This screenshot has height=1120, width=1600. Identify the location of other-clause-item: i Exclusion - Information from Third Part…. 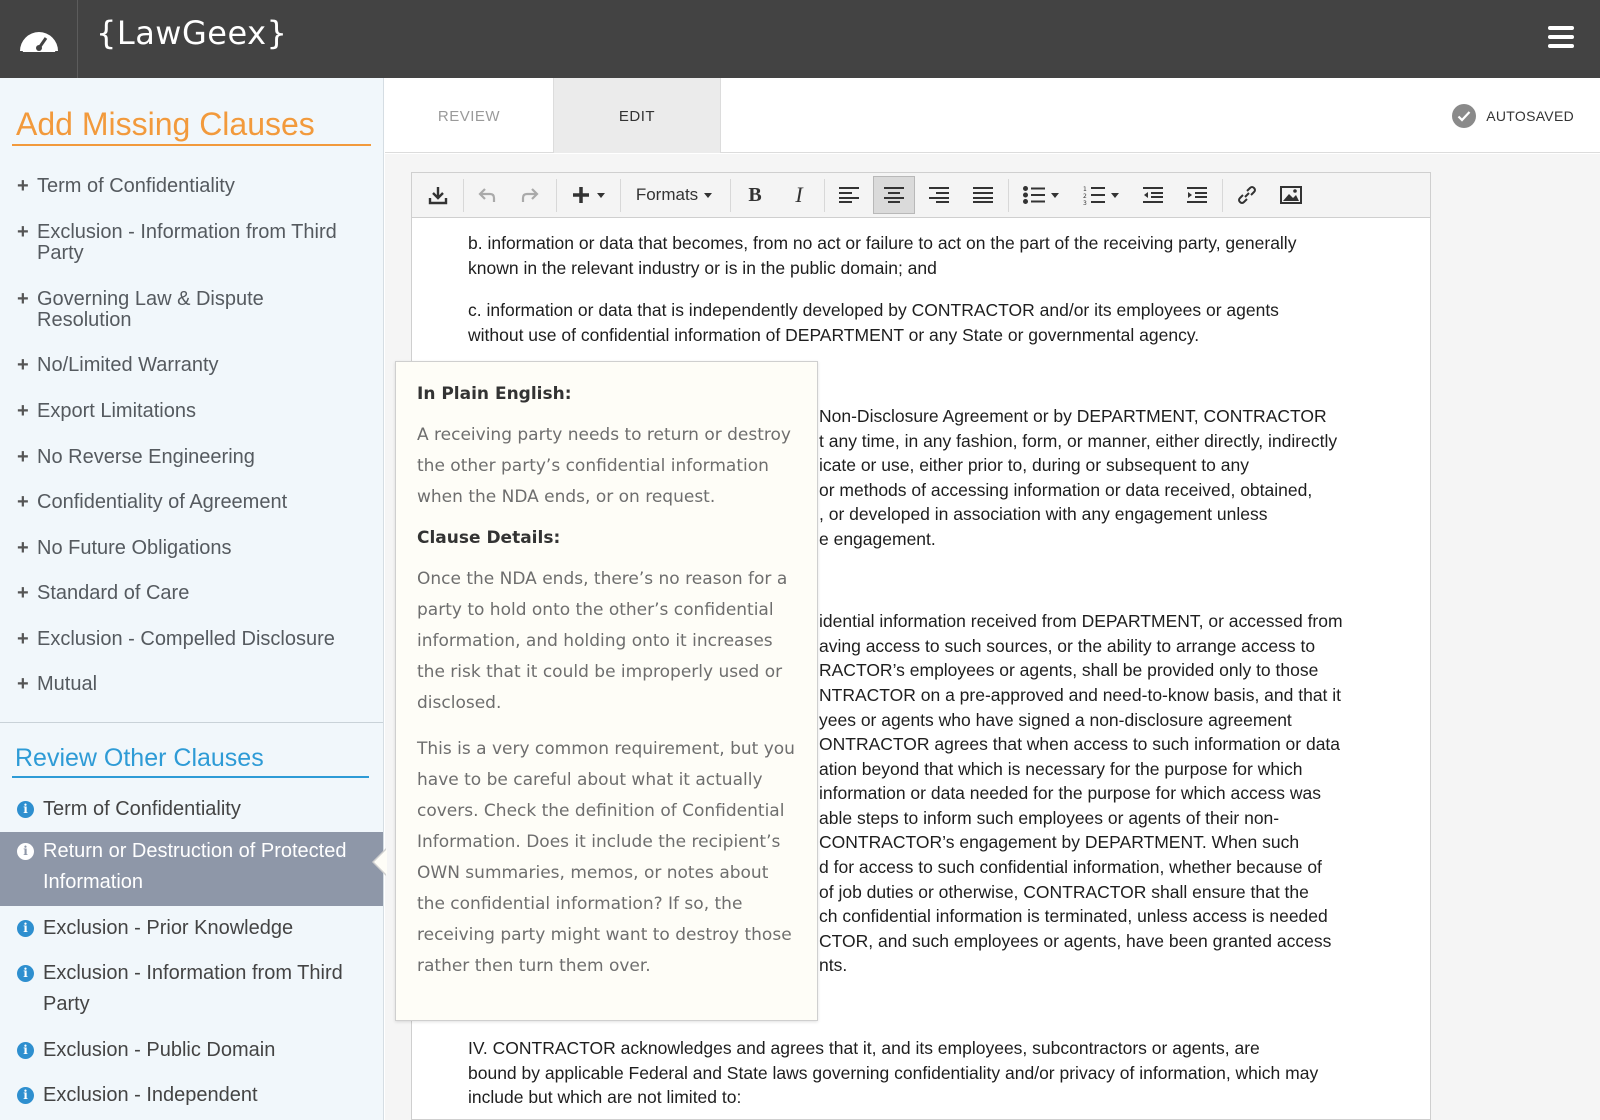
(191, 989).